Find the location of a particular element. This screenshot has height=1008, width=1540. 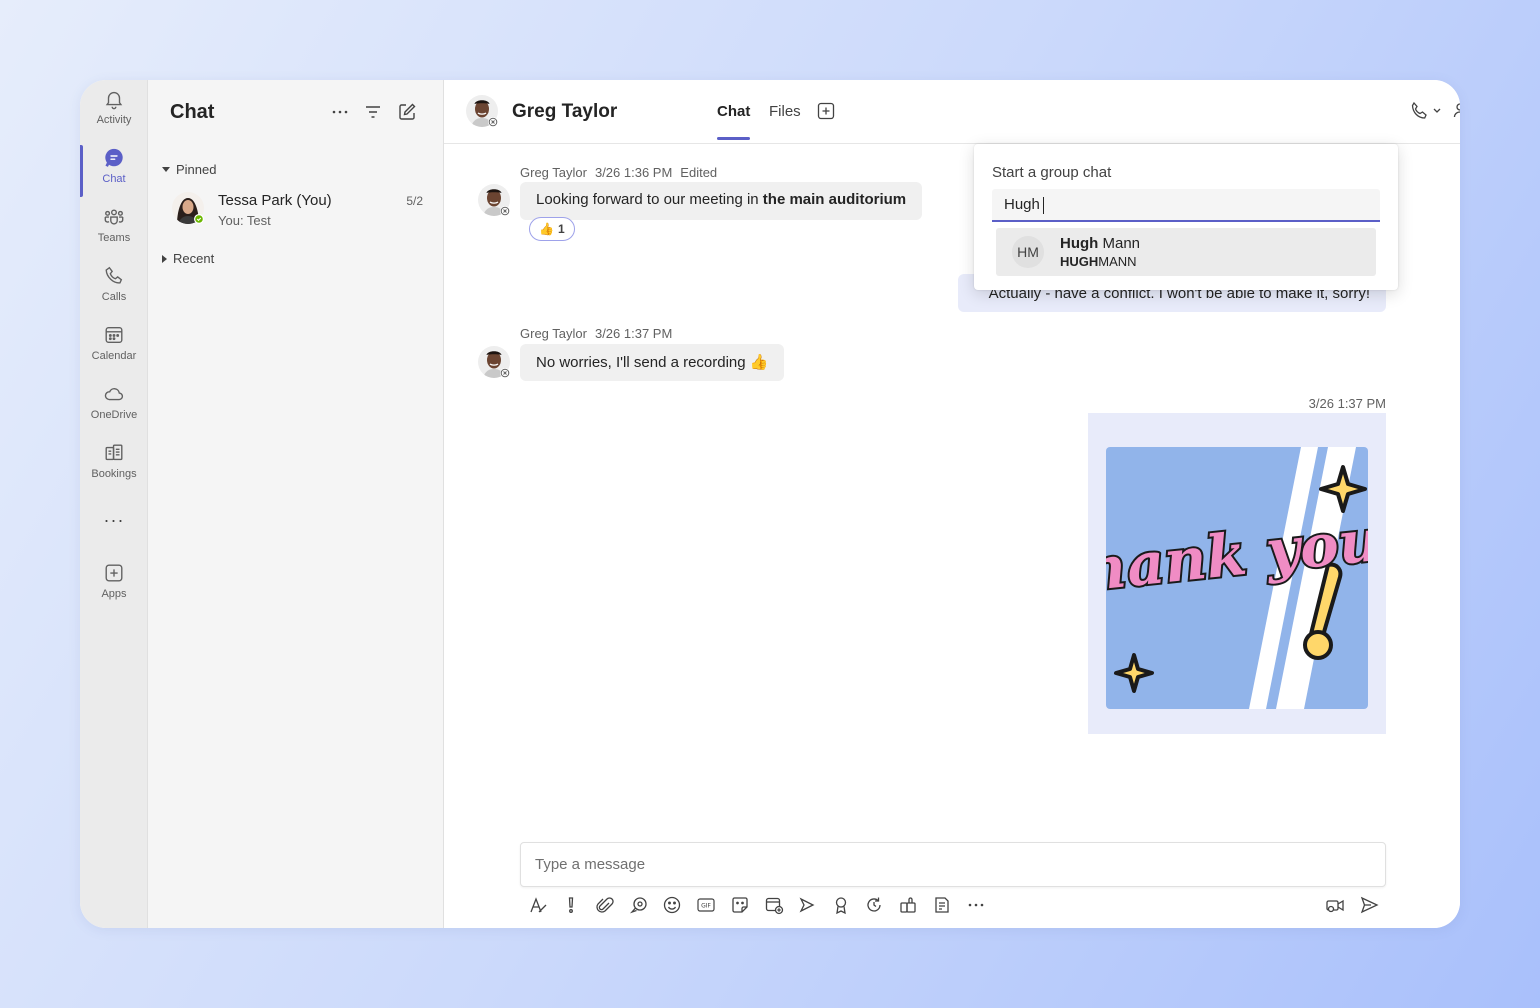

chat-item-tessa-park: Tessa Park (You) You: Test 5/2 is located at coordinates (295, 210).